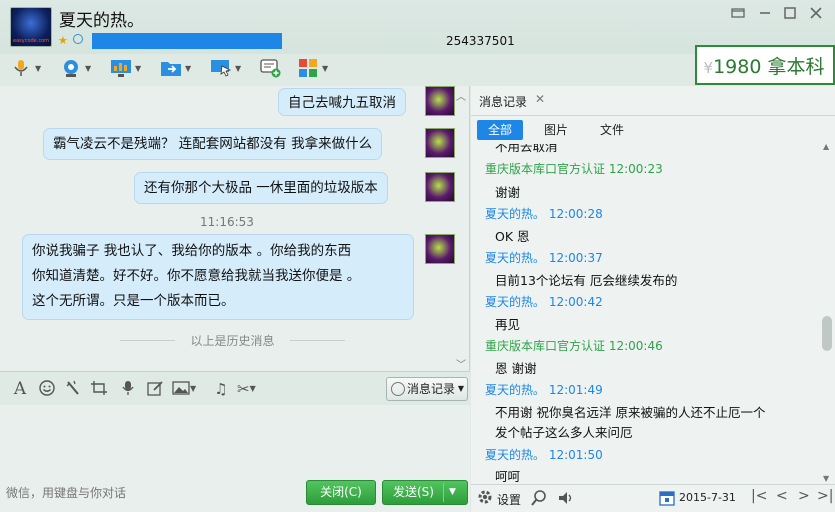 The width and height of the screenshot is (835, 512). Describe the element at coordinates (31, 27) in the screenshot. I see `contact-avatar: easycode.com` at that location.